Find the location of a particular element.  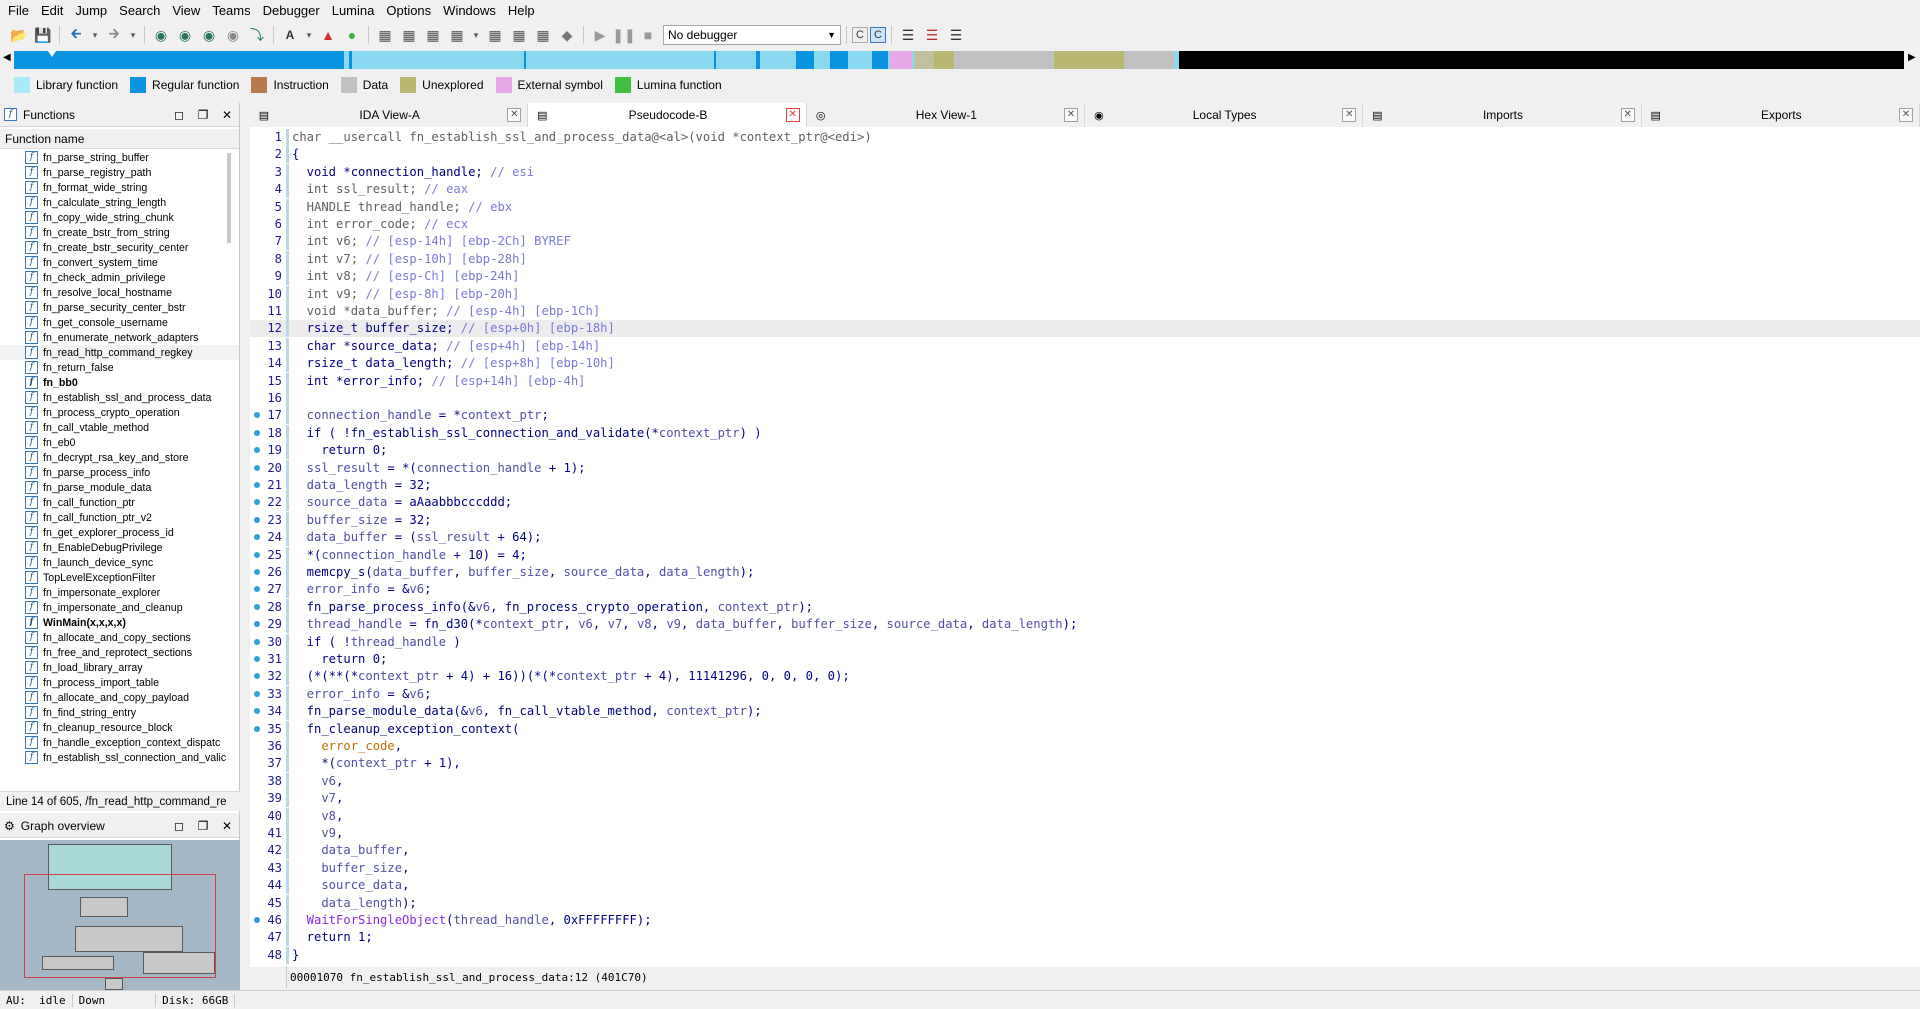

function-list-item: f fn_get_explorer_process_id is located at coordinates (119, 532).